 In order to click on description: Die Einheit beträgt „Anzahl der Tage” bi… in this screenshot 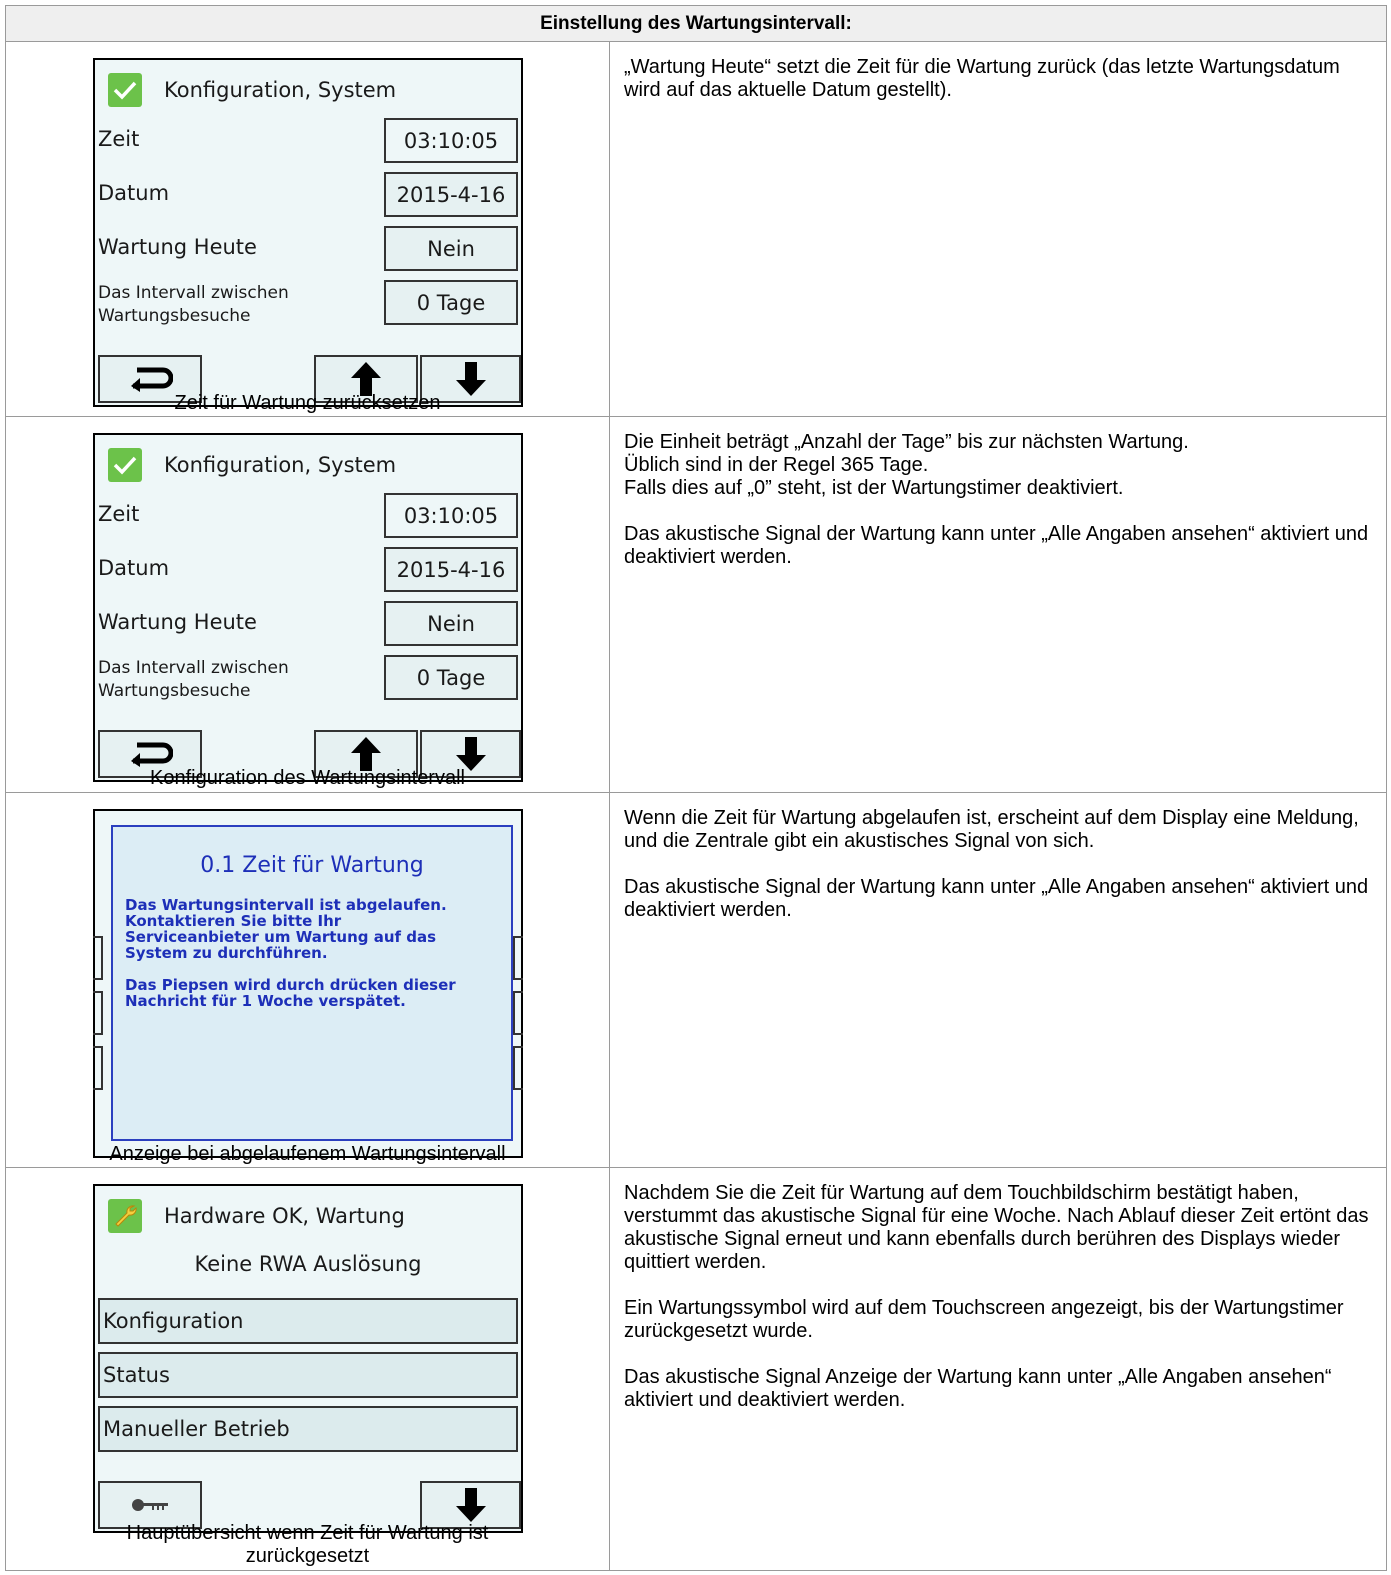, I will do `click(999, 511)`.